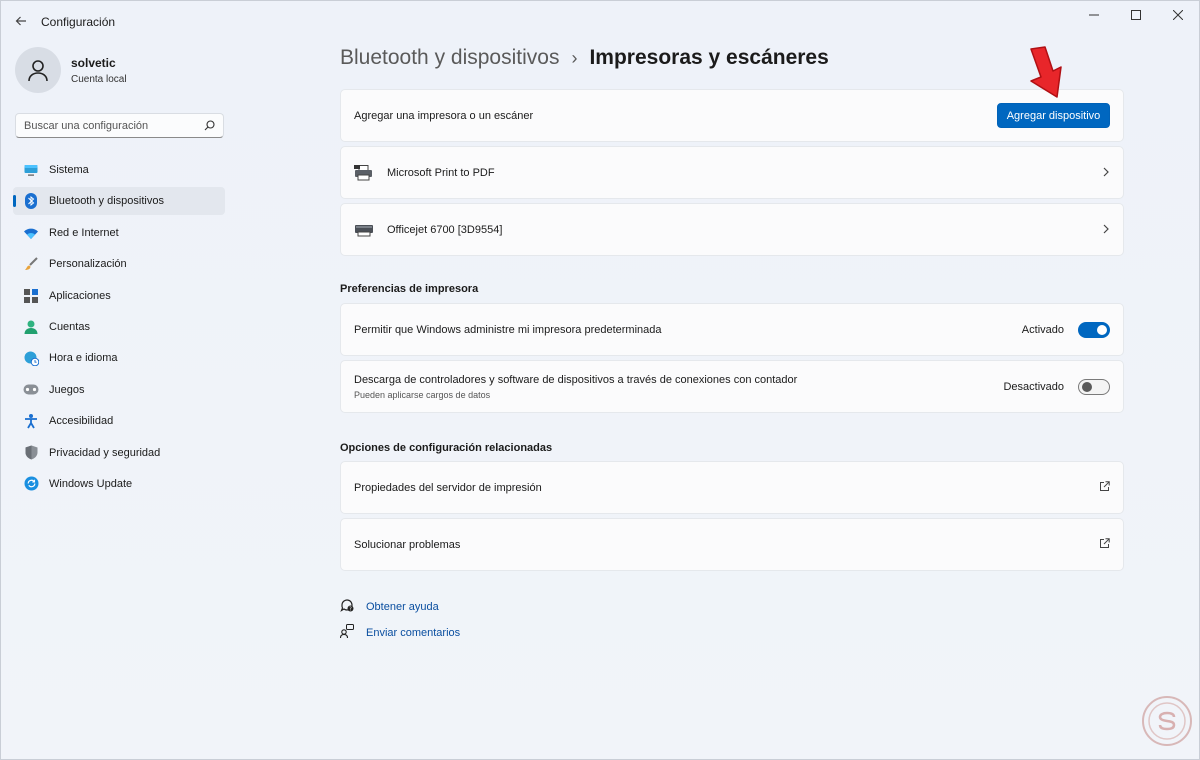 This screenshot has width=1200, height=760. What do you see at coordinates (409, 289) in the screenshot?
I see `preferences-section-title: Preferencias de impresora` at bounding box center [409, 289].